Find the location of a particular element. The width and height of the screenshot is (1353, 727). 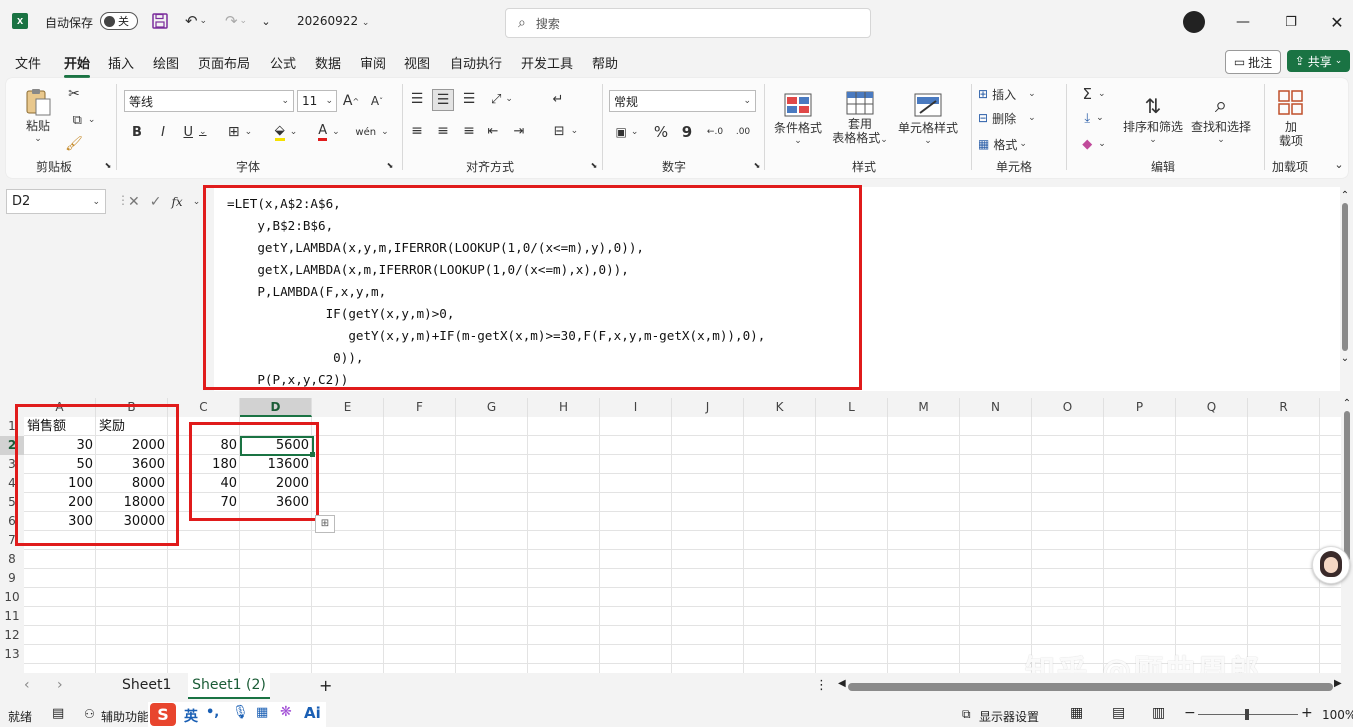

phonetic-icon: wén ⌄ is located at coordinates (372, 132).